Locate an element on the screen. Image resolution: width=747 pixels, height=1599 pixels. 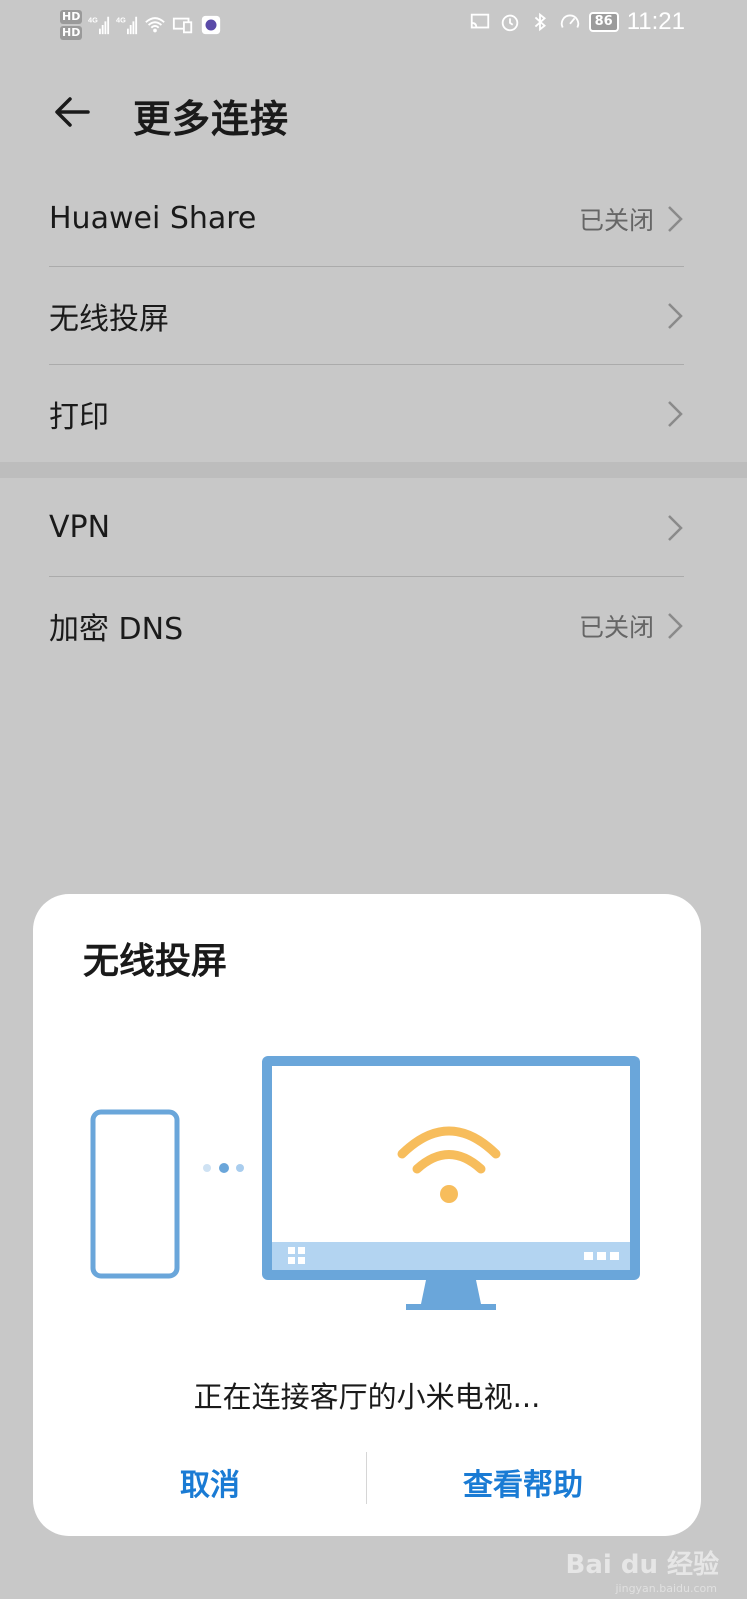
alarm-icon is located at coordinates (509, 23).